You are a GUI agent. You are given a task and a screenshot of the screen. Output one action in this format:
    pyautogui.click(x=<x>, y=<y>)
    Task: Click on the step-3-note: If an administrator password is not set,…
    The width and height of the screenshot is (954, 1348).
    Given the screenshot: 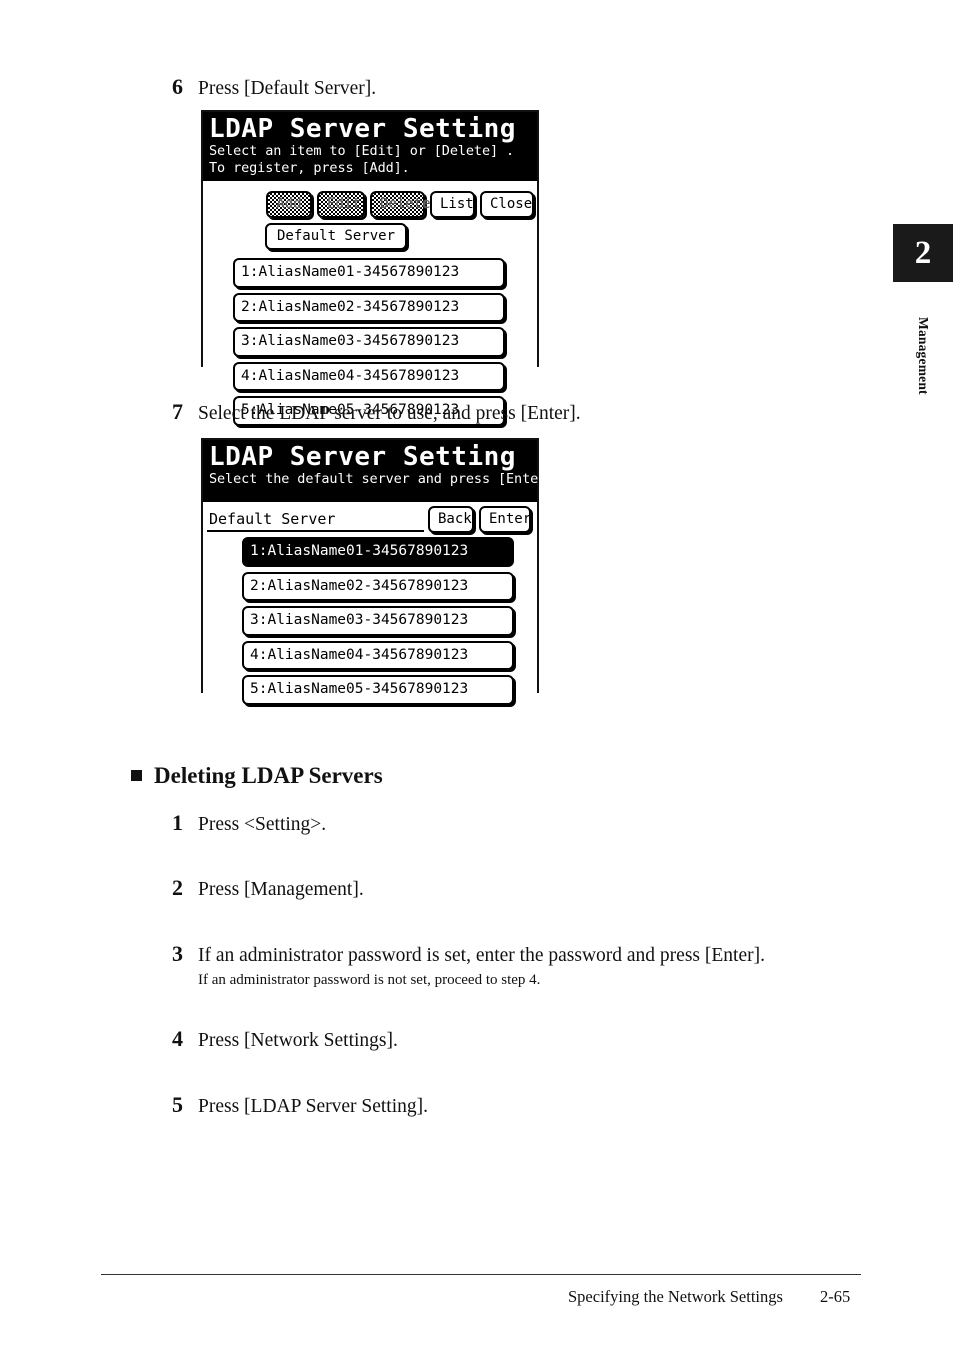 What is the action you would take?
    pyautogui.click(x=369, y=980)
    